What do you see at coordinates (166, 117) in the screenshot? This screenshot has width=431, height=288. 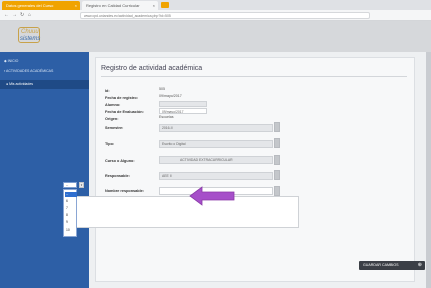 I see `origen-value: Escuelas` at bounding box center [166, 117].